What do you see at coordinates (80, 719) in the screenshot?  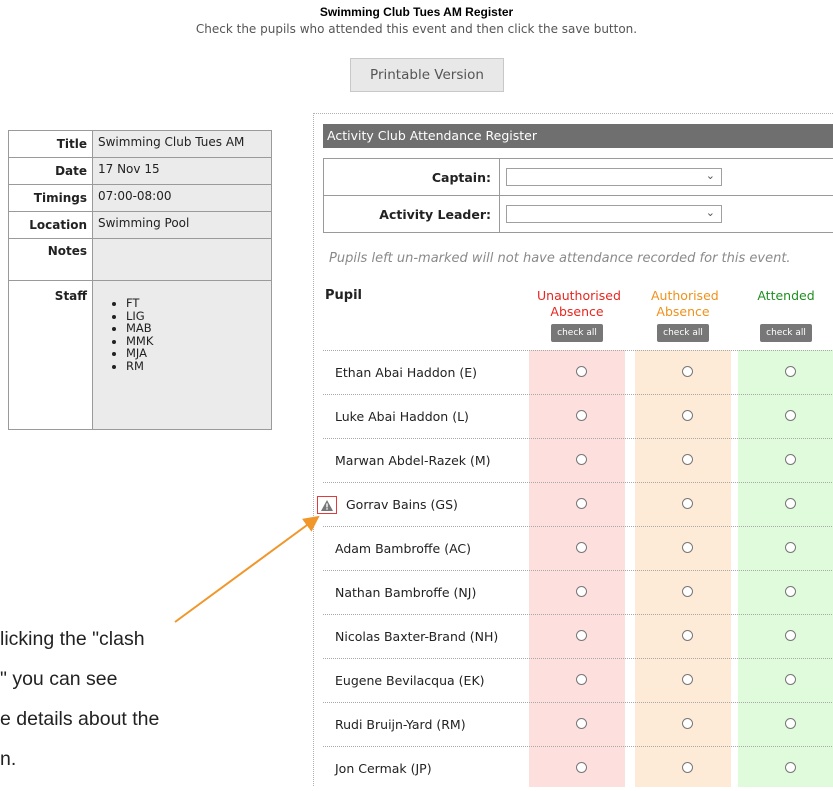 I see `annotation-line: e details about the` at bounding box center [80, 719].